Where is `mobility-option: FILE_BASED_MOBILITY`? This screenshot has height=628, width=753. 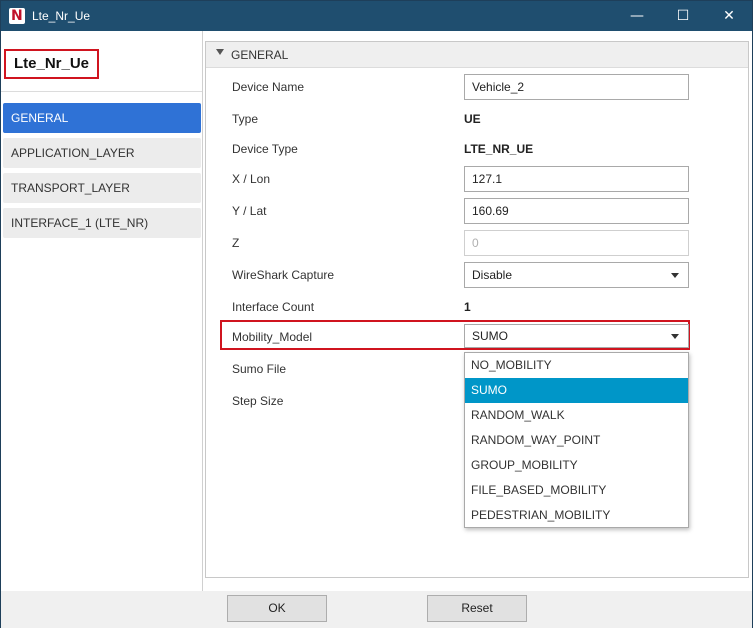 mobility-option: FILE_BASED_MOBILITY is located at coordinates (576, 490).